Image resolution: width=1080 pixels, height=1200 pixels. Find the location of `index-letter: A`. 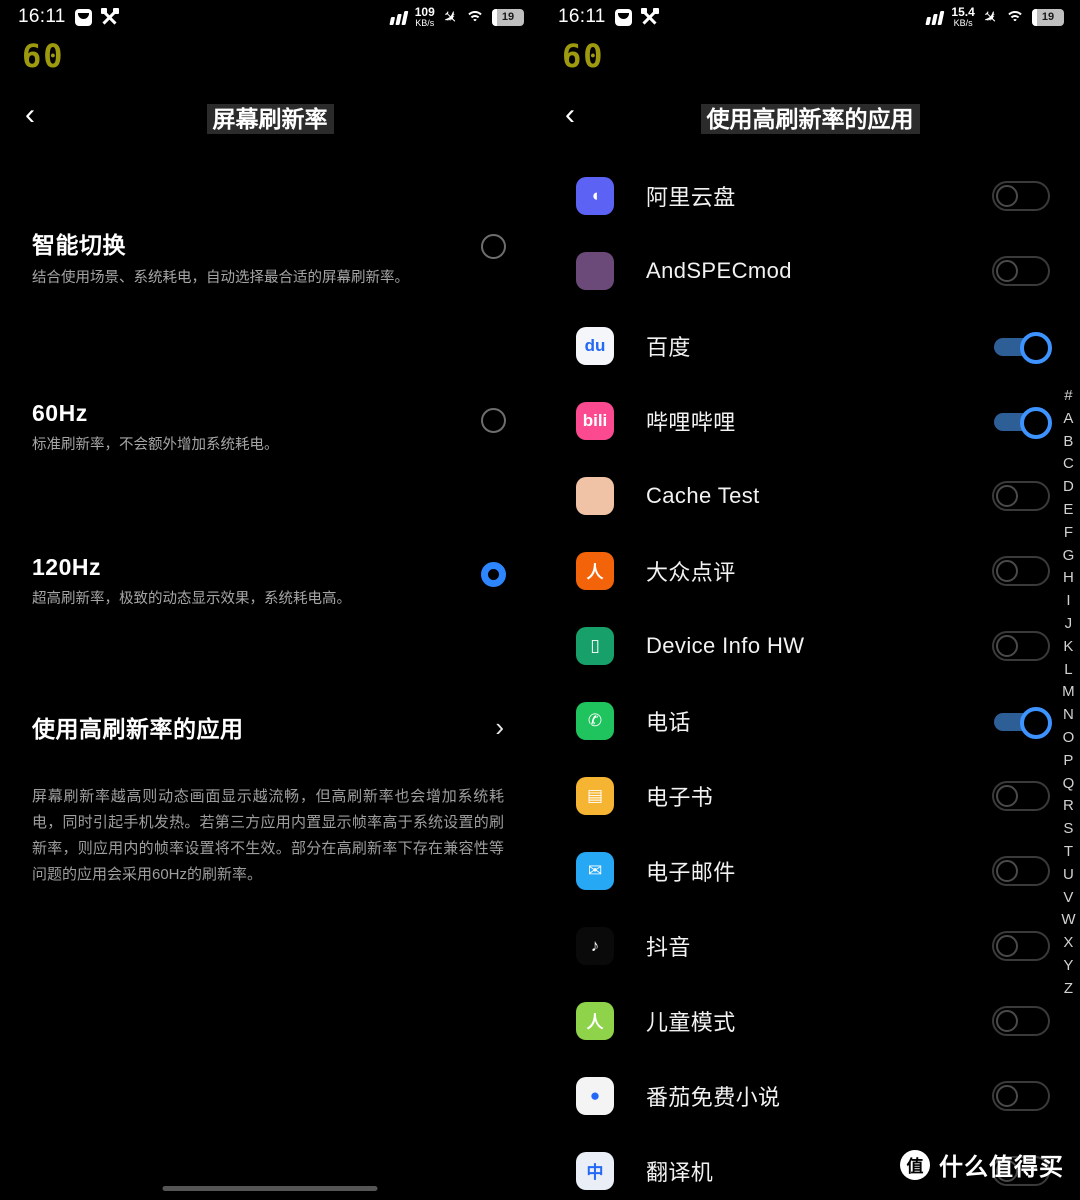

index-letter: A is located at coordinates (1068, 419).